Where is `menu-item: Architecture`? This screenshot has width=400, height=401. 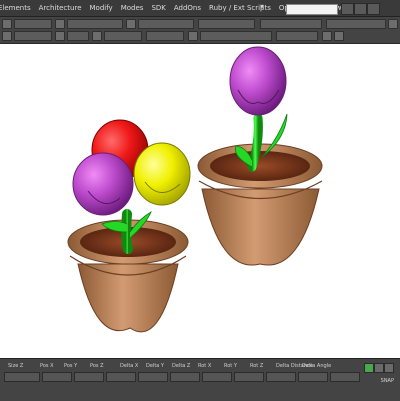
menu-item: Architecture is located at coordinates (60, 8).